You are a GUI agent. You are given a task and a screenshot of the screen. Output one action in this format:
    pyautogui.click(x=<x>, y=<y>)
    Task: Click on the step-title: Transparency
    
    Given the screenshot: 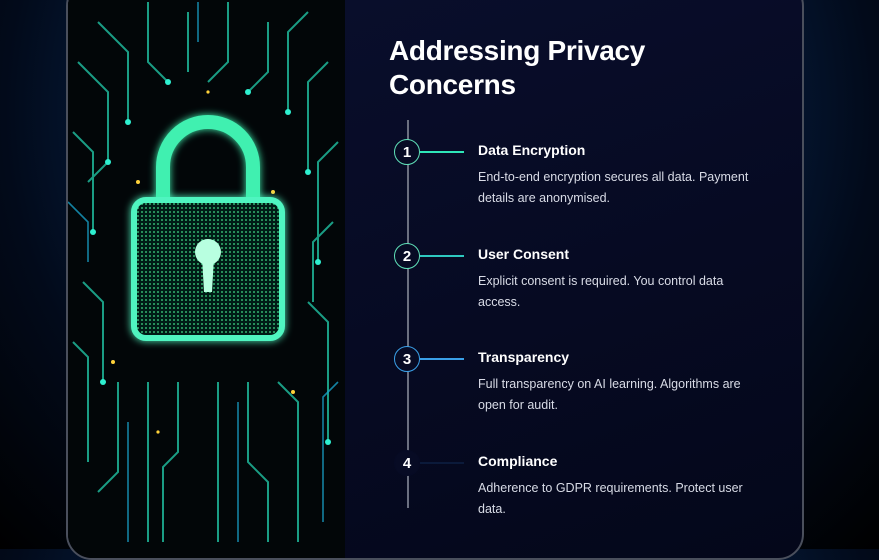 What is the action you would take?
    pyautogui.click(x=524, y=357)
    